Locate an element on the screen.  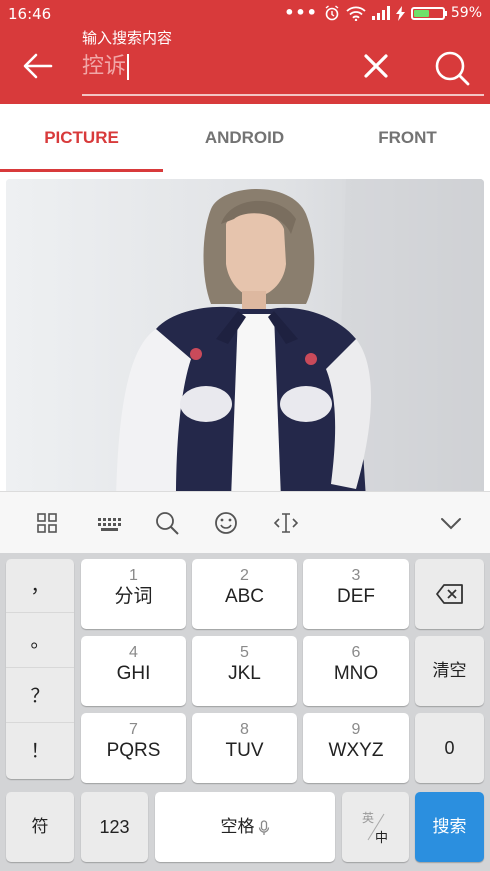
alarm-icon is located at coordinates (332, 13).